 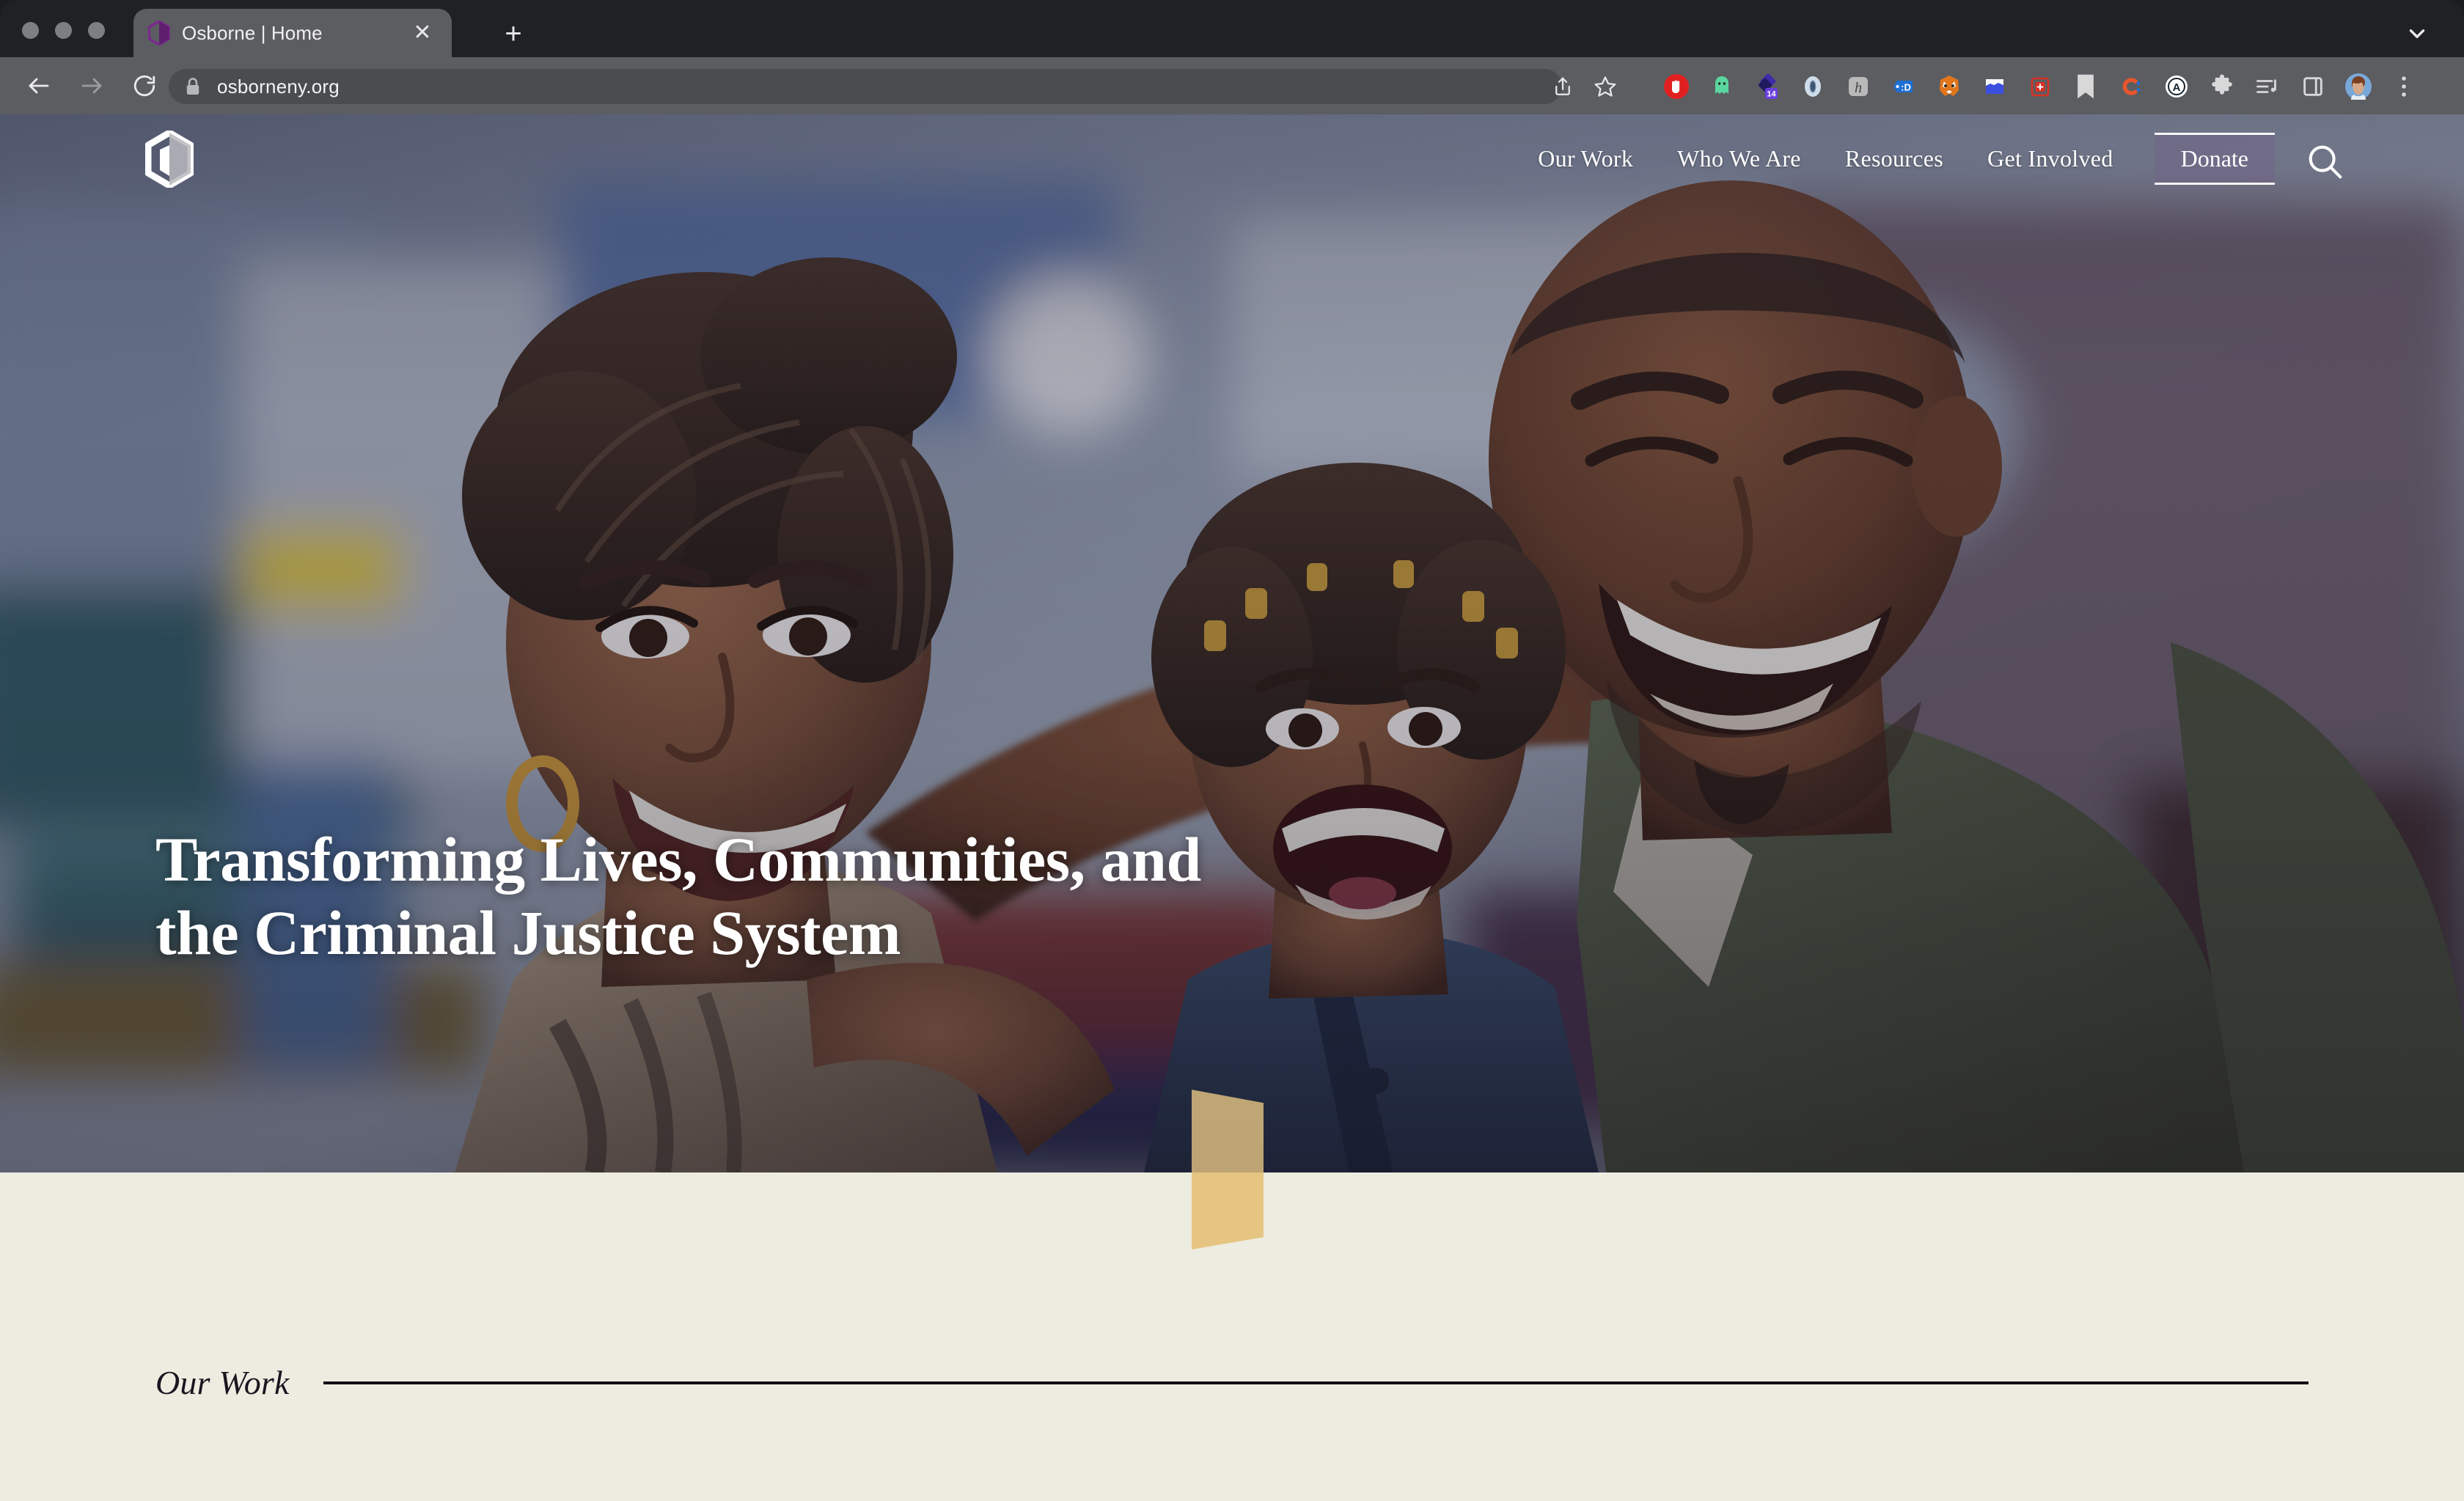 What do you see at coordinates (1316, 1382) in the screenshot?
I see `section-divider` at bounding box center [1316, 1382].